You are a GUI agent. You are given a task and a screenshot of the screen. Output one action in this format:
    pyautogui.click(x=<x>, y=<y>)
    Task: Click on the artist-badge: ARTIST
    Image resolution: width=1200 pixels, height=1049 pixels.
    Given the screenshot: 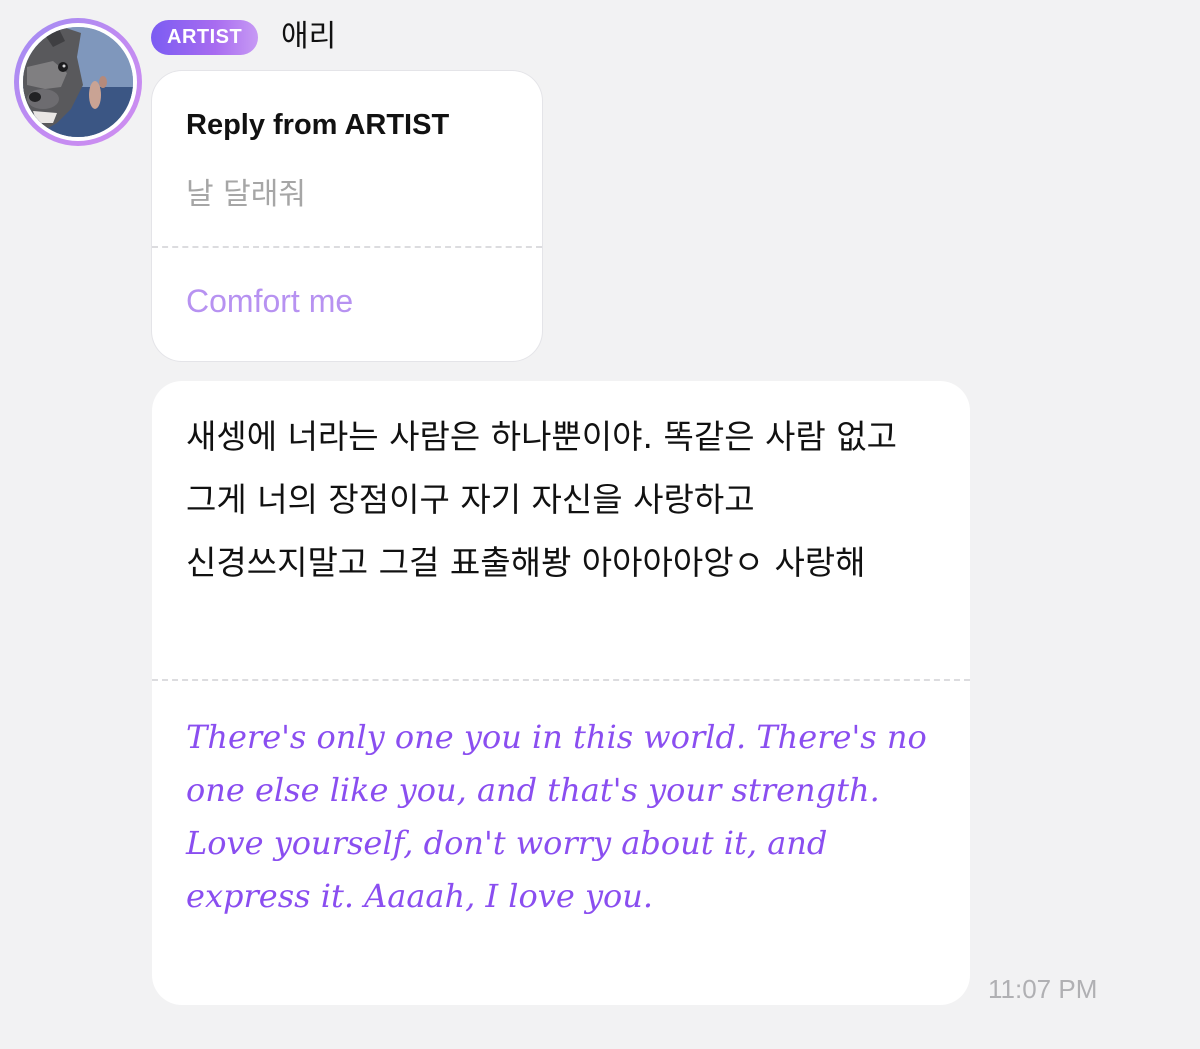 What is the action you would take?
    pyautogui.click(x=205, y=37)
    